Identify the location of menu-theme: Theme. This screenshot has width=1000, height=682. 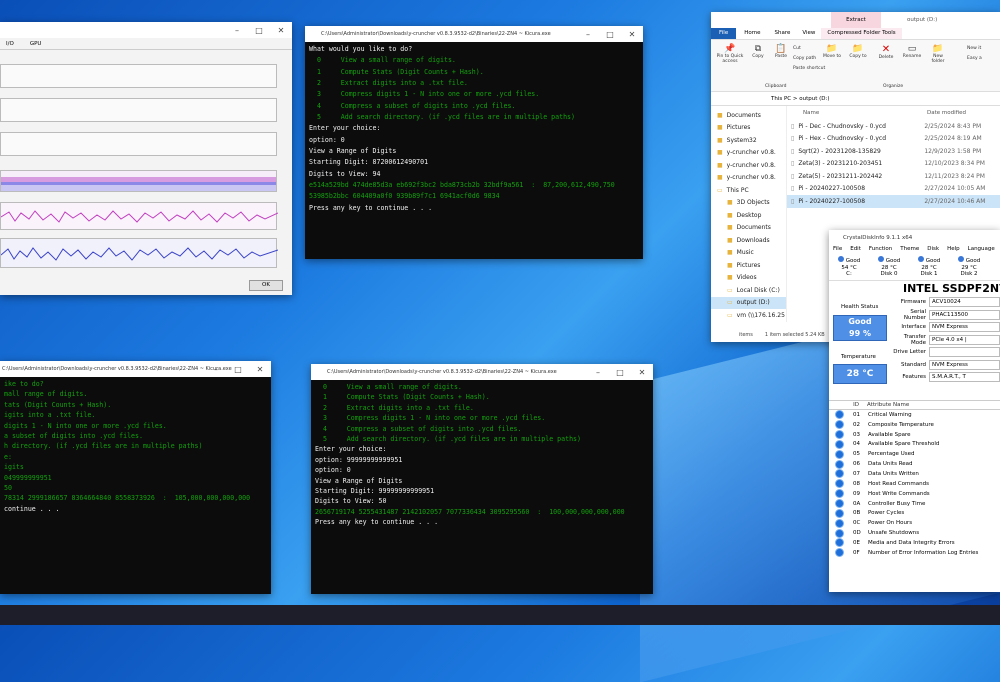
(909, 251).